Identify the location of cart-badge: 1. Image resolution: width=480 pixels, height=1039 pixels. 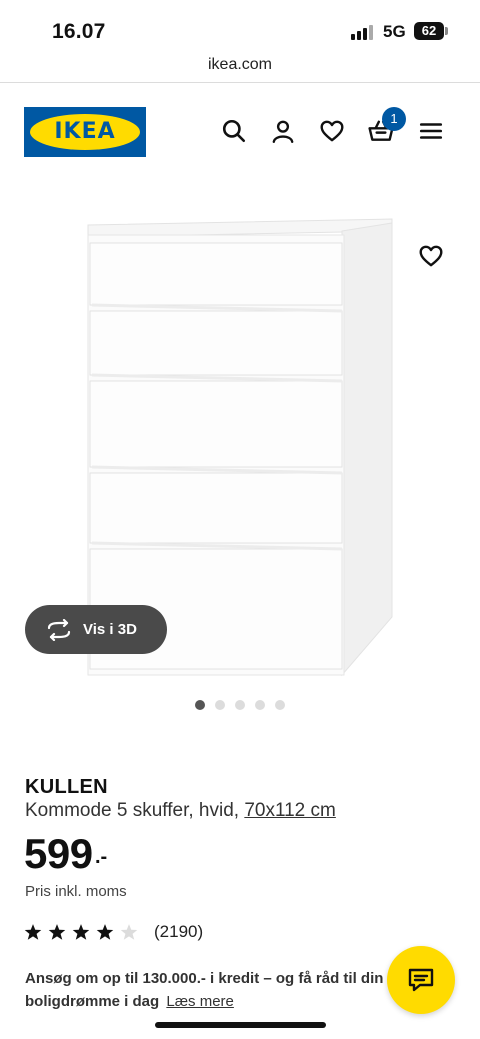
(394, 119).